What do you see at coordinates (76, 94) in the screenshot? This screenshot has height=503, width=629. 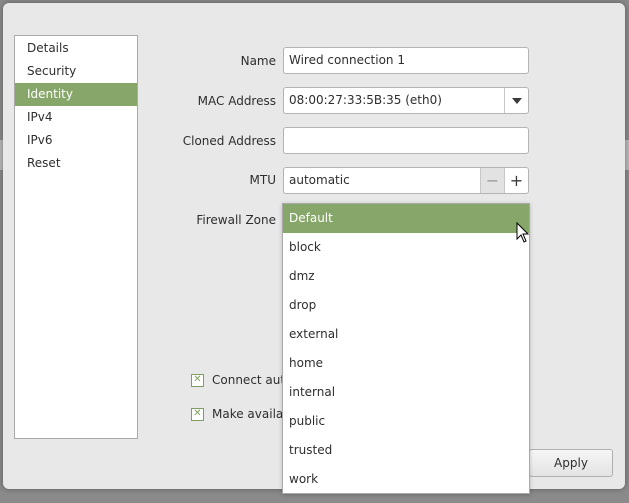 I see `sidebar-item-identity: Identity` at bounding box center [76, 94].